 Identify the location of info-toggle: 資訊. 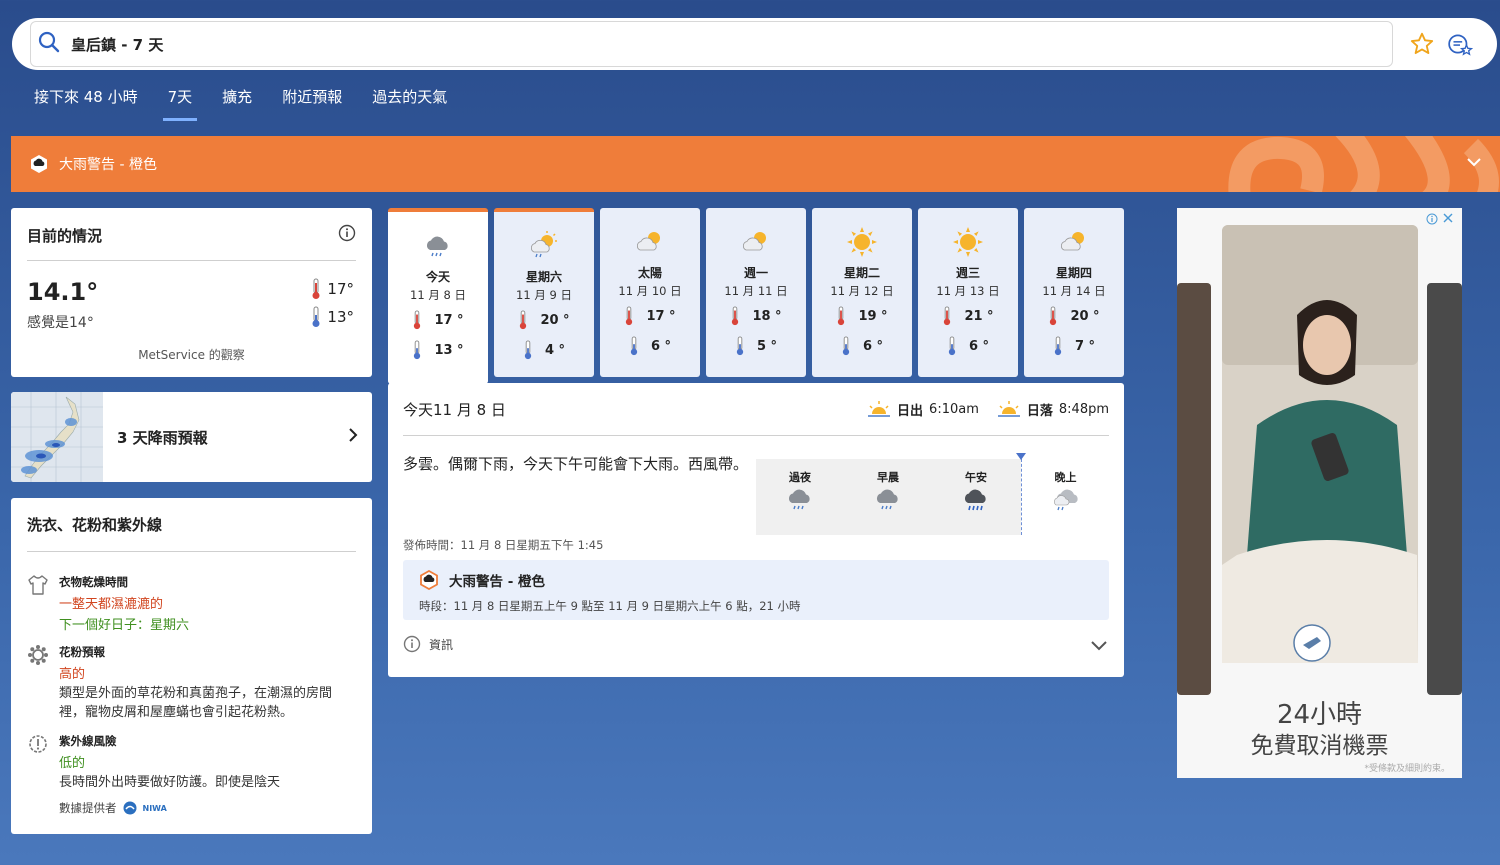
(428, 644).